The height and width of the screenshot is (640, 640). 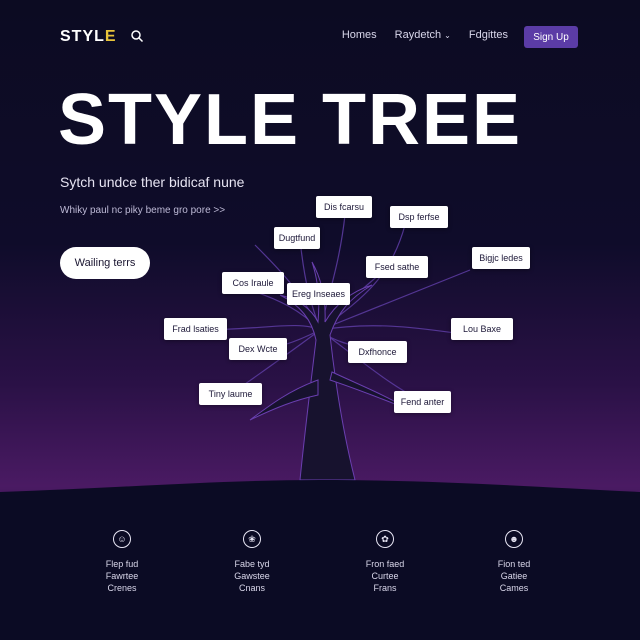 What do you see at coordinates (122, 588) in the screenshot?
I see `feature-line: Crenes` at bounding box center [122, 588].